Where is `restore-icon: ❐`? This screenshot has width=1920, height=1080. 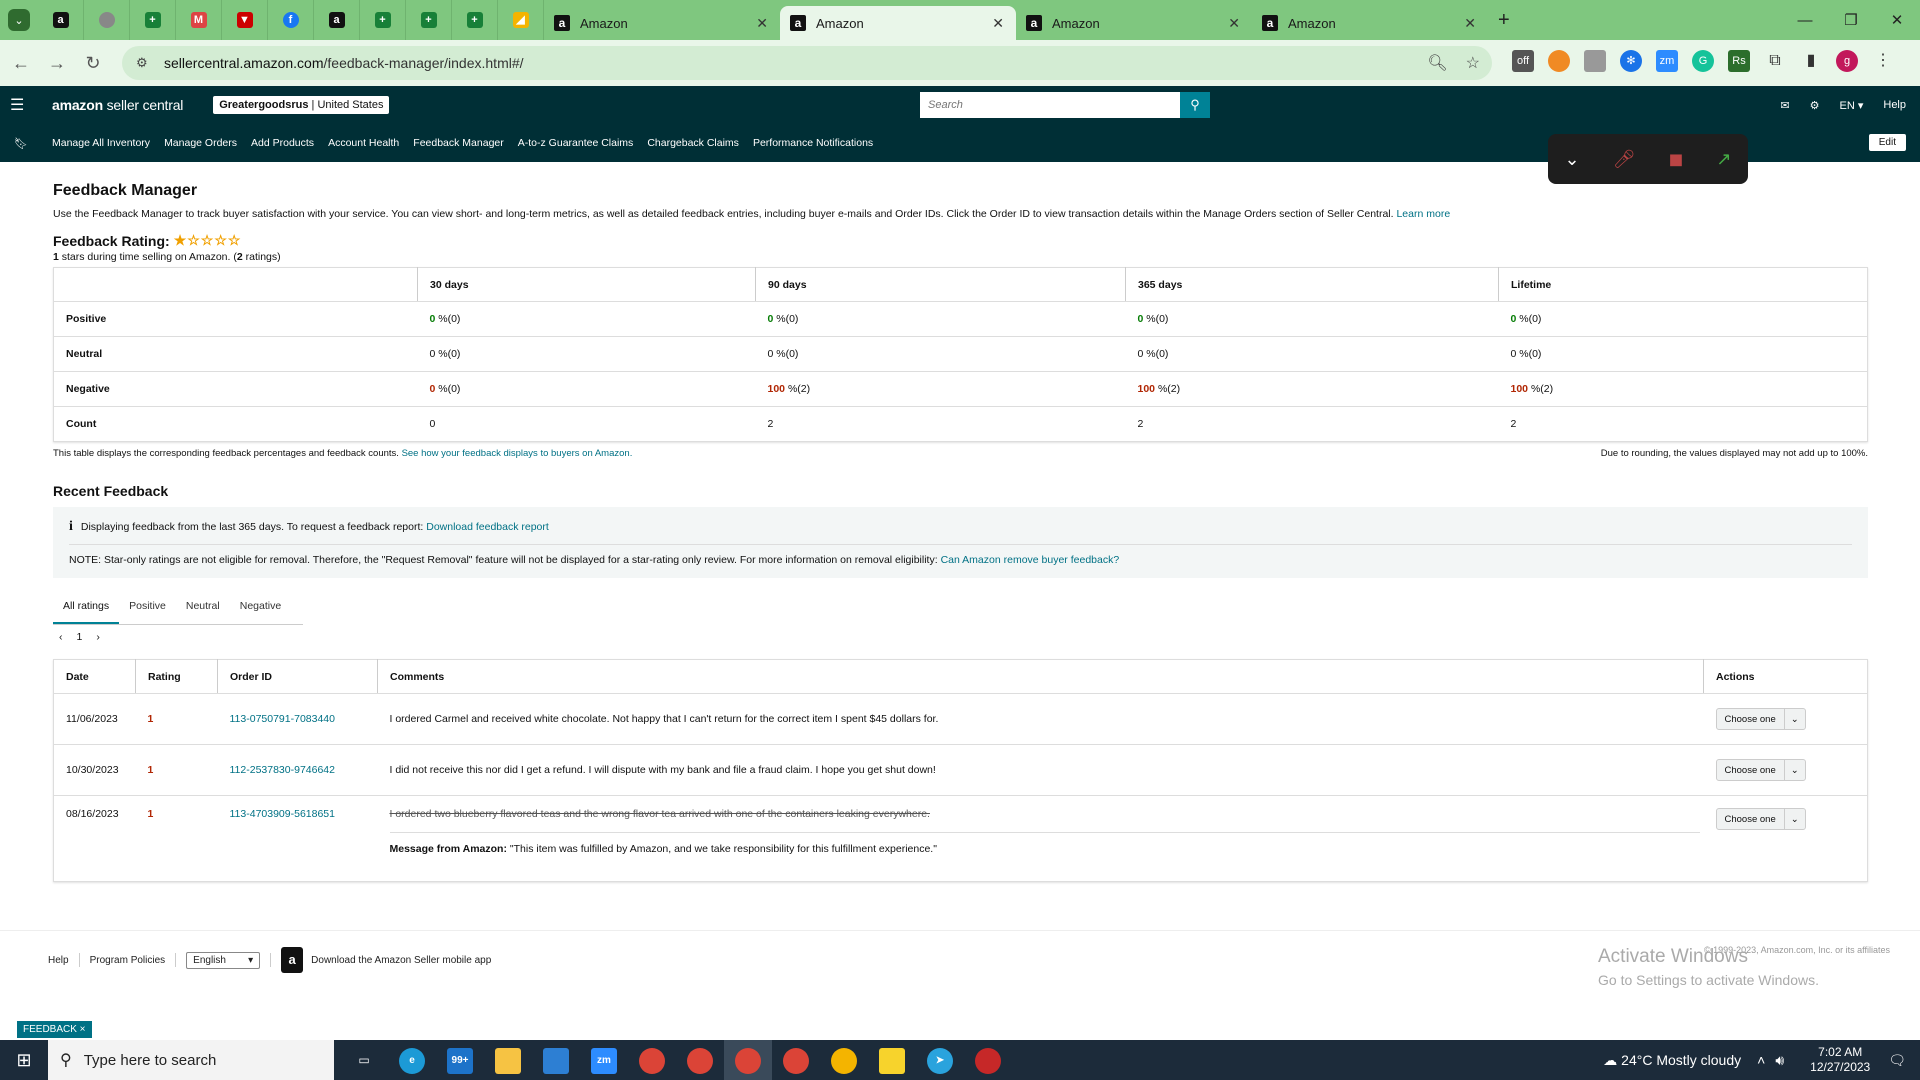
restore-icon: ❐ is located at coordinates (1851, 20).